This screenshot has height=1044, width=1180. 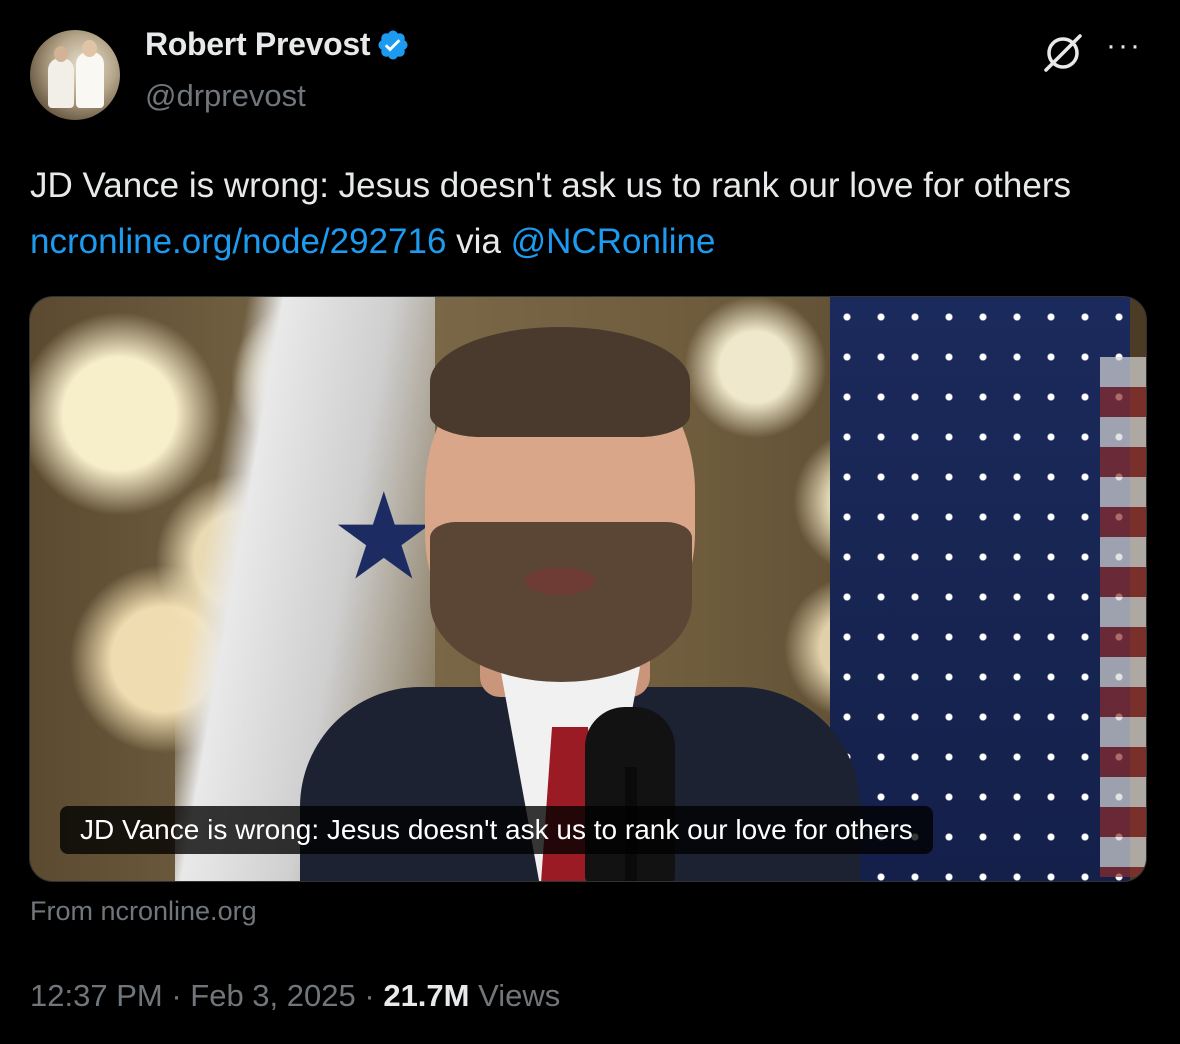 I want to click on grok-icon, so click(x=1063, y=53).